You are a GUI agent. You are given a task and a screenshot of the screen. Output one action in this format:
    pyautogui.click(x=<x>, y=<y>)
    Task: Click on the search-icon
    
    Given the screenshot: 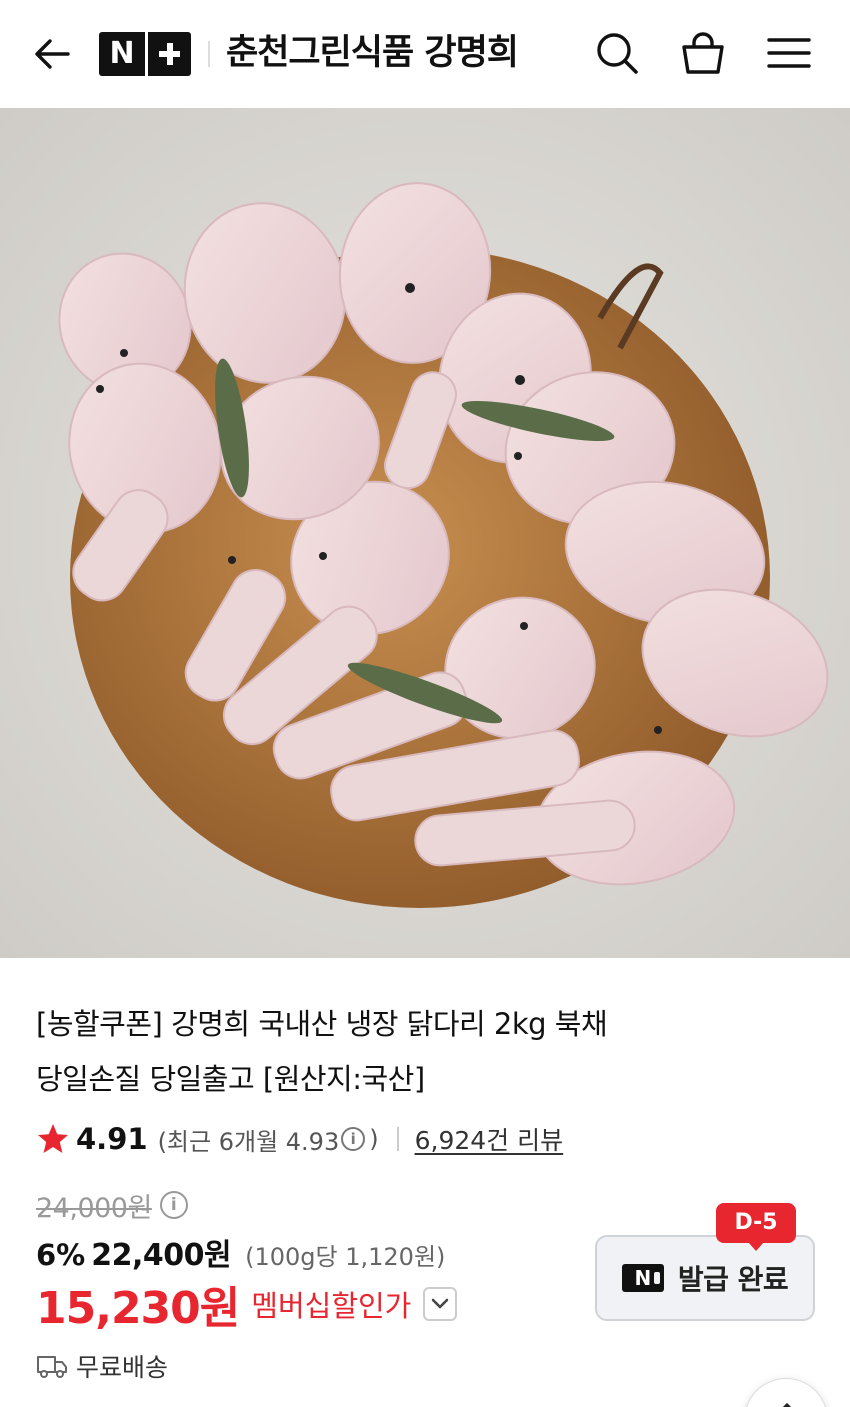 What is the action you would take?
    pyautogui.click(x=617, y=53)
    